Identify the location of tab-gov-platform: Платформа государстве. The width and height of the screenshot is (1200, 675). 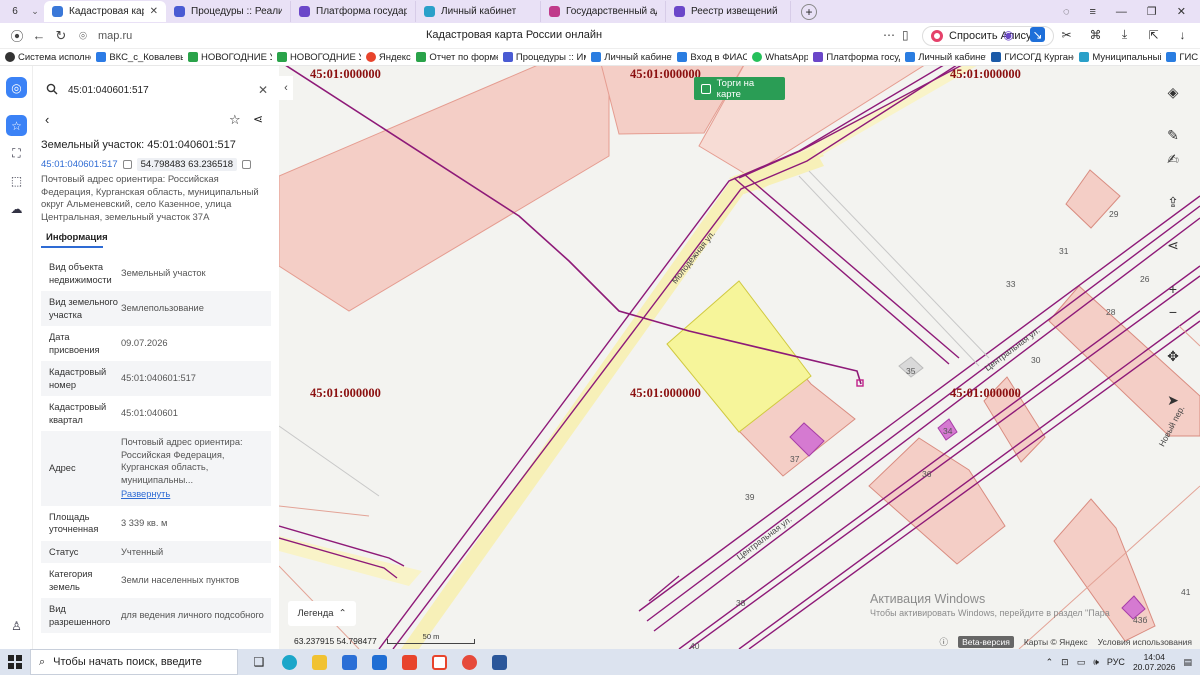
(353, 11).